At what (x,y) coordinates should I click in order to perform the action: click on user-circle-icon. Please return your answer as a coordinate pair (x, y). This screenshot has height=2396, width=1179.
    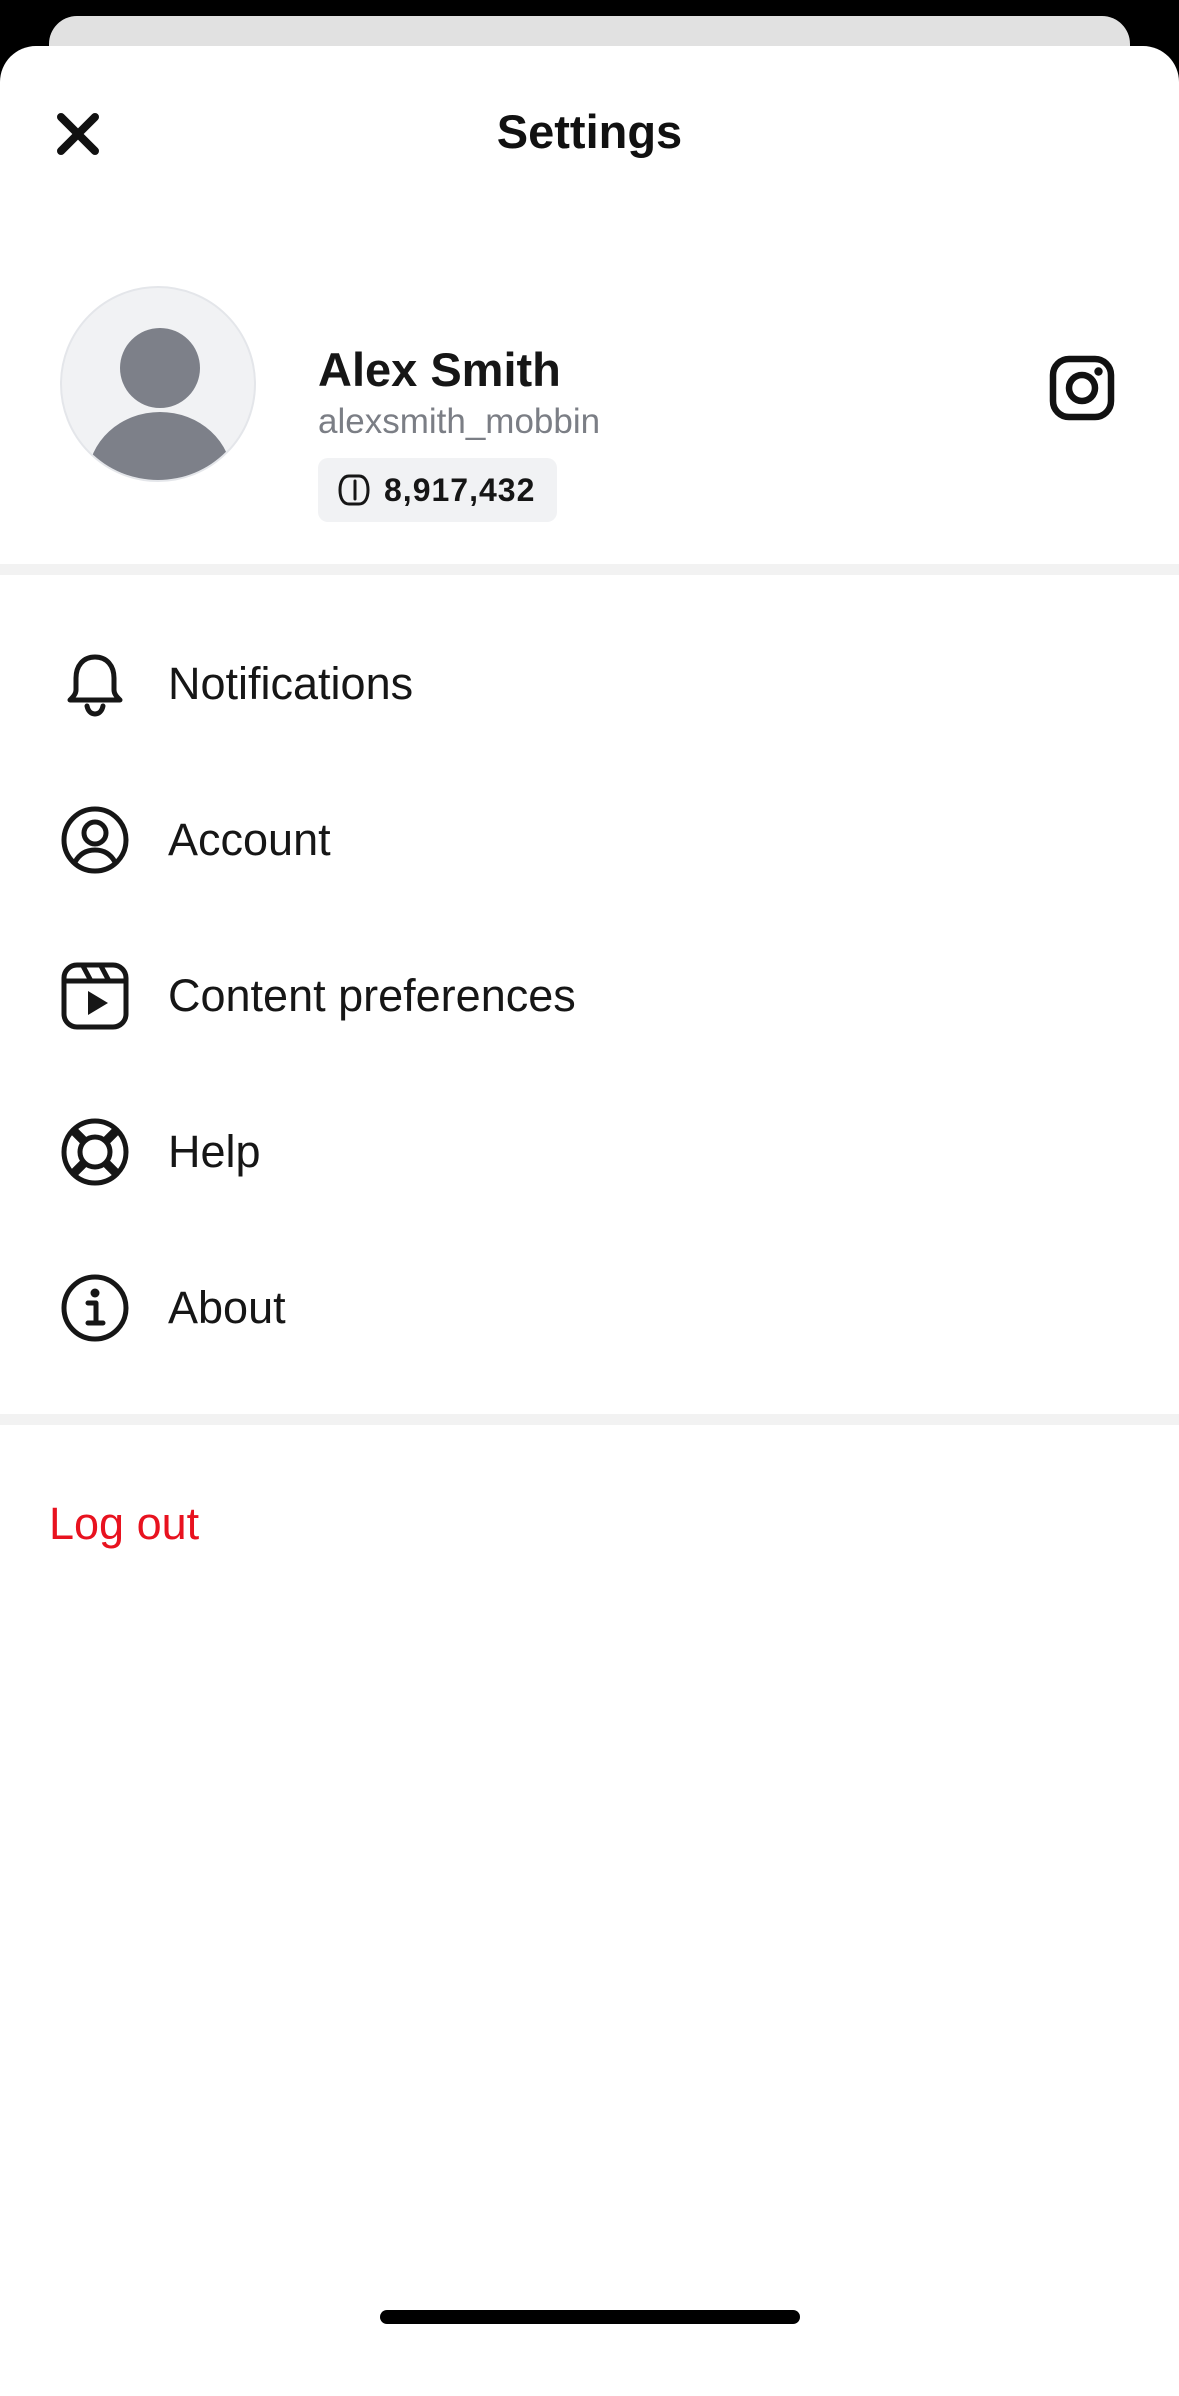
    Looking at the image, I should click on (95, 840).